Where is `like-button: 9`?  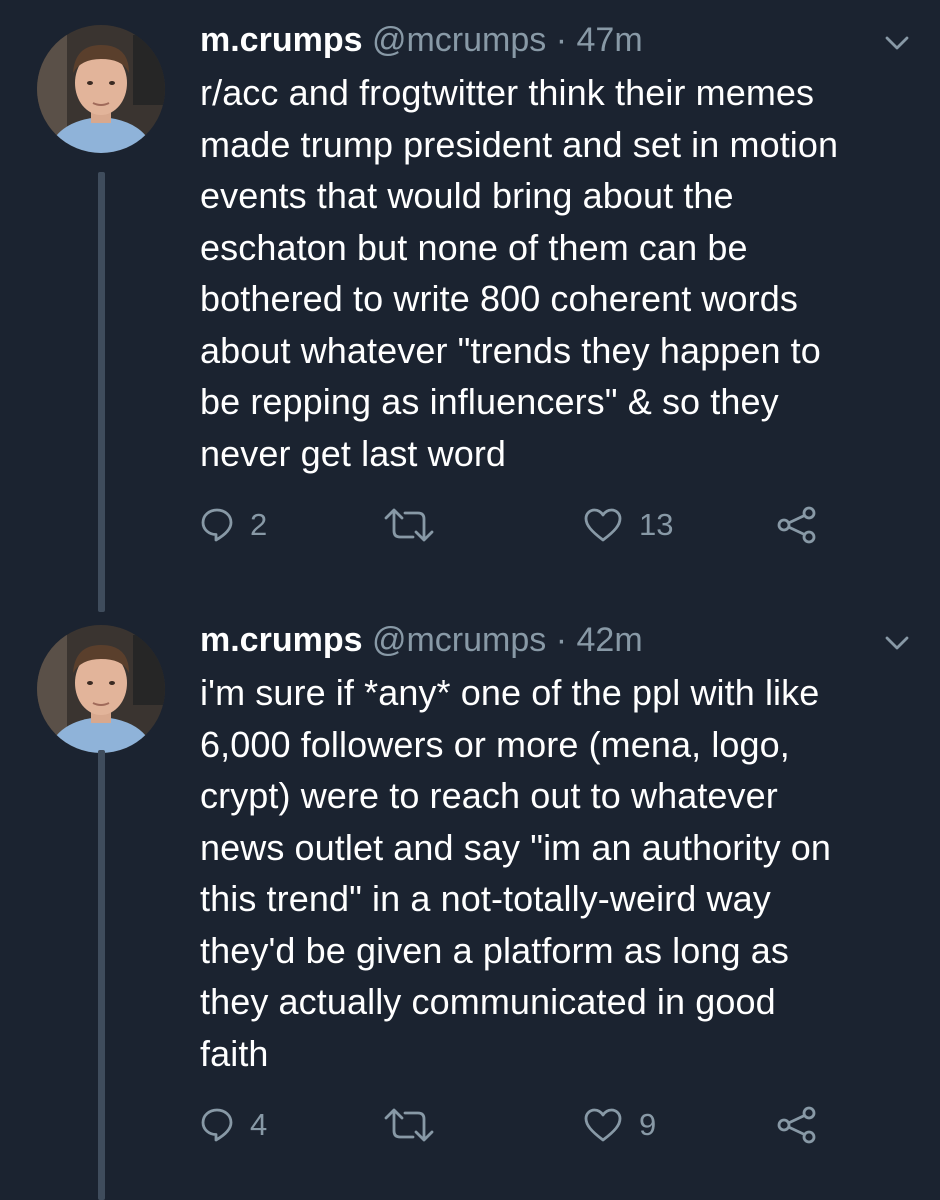 like-button: 9 is located at coordinates (619, 1125).